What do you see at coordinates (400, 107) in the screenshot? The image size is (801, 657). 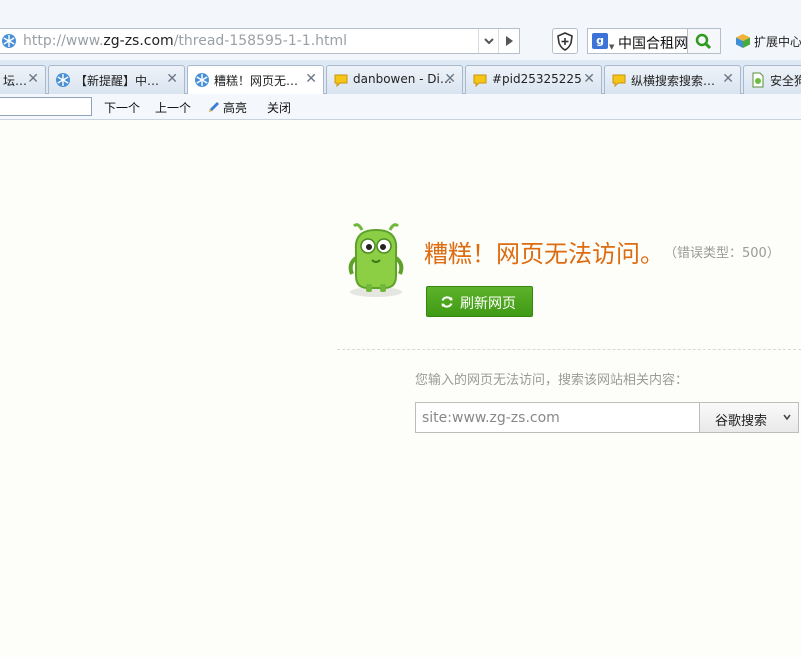 I see `find-bar: 下一个 上一个 高亮 关闭` at bounding box center [400, 107].